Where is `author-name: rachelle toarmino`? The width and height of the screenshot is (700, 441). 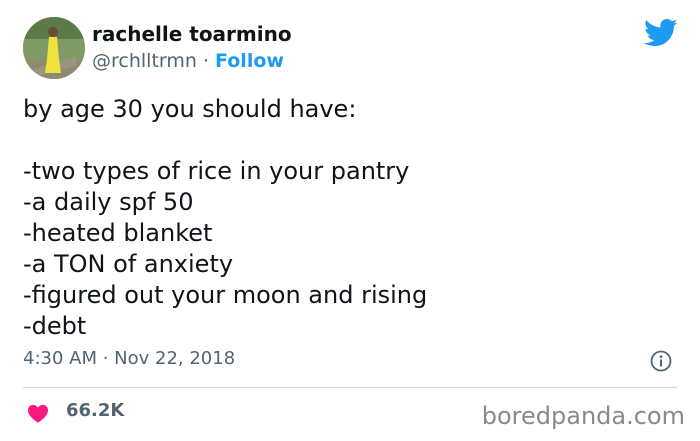 author-name: rachelle toarmino is located at coordinates (192, 34).